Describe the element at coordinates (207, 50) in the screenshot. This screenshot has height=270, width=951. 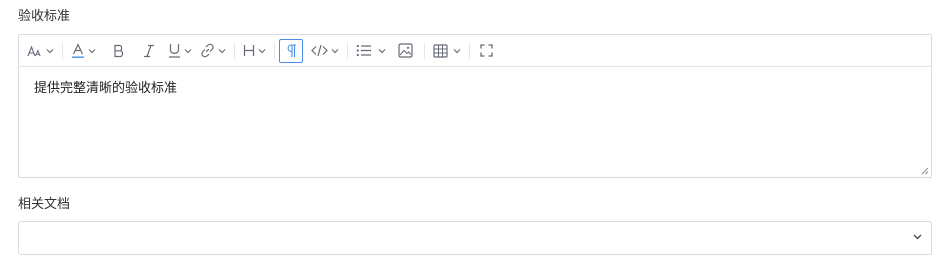
I see `link-icon` at that location.